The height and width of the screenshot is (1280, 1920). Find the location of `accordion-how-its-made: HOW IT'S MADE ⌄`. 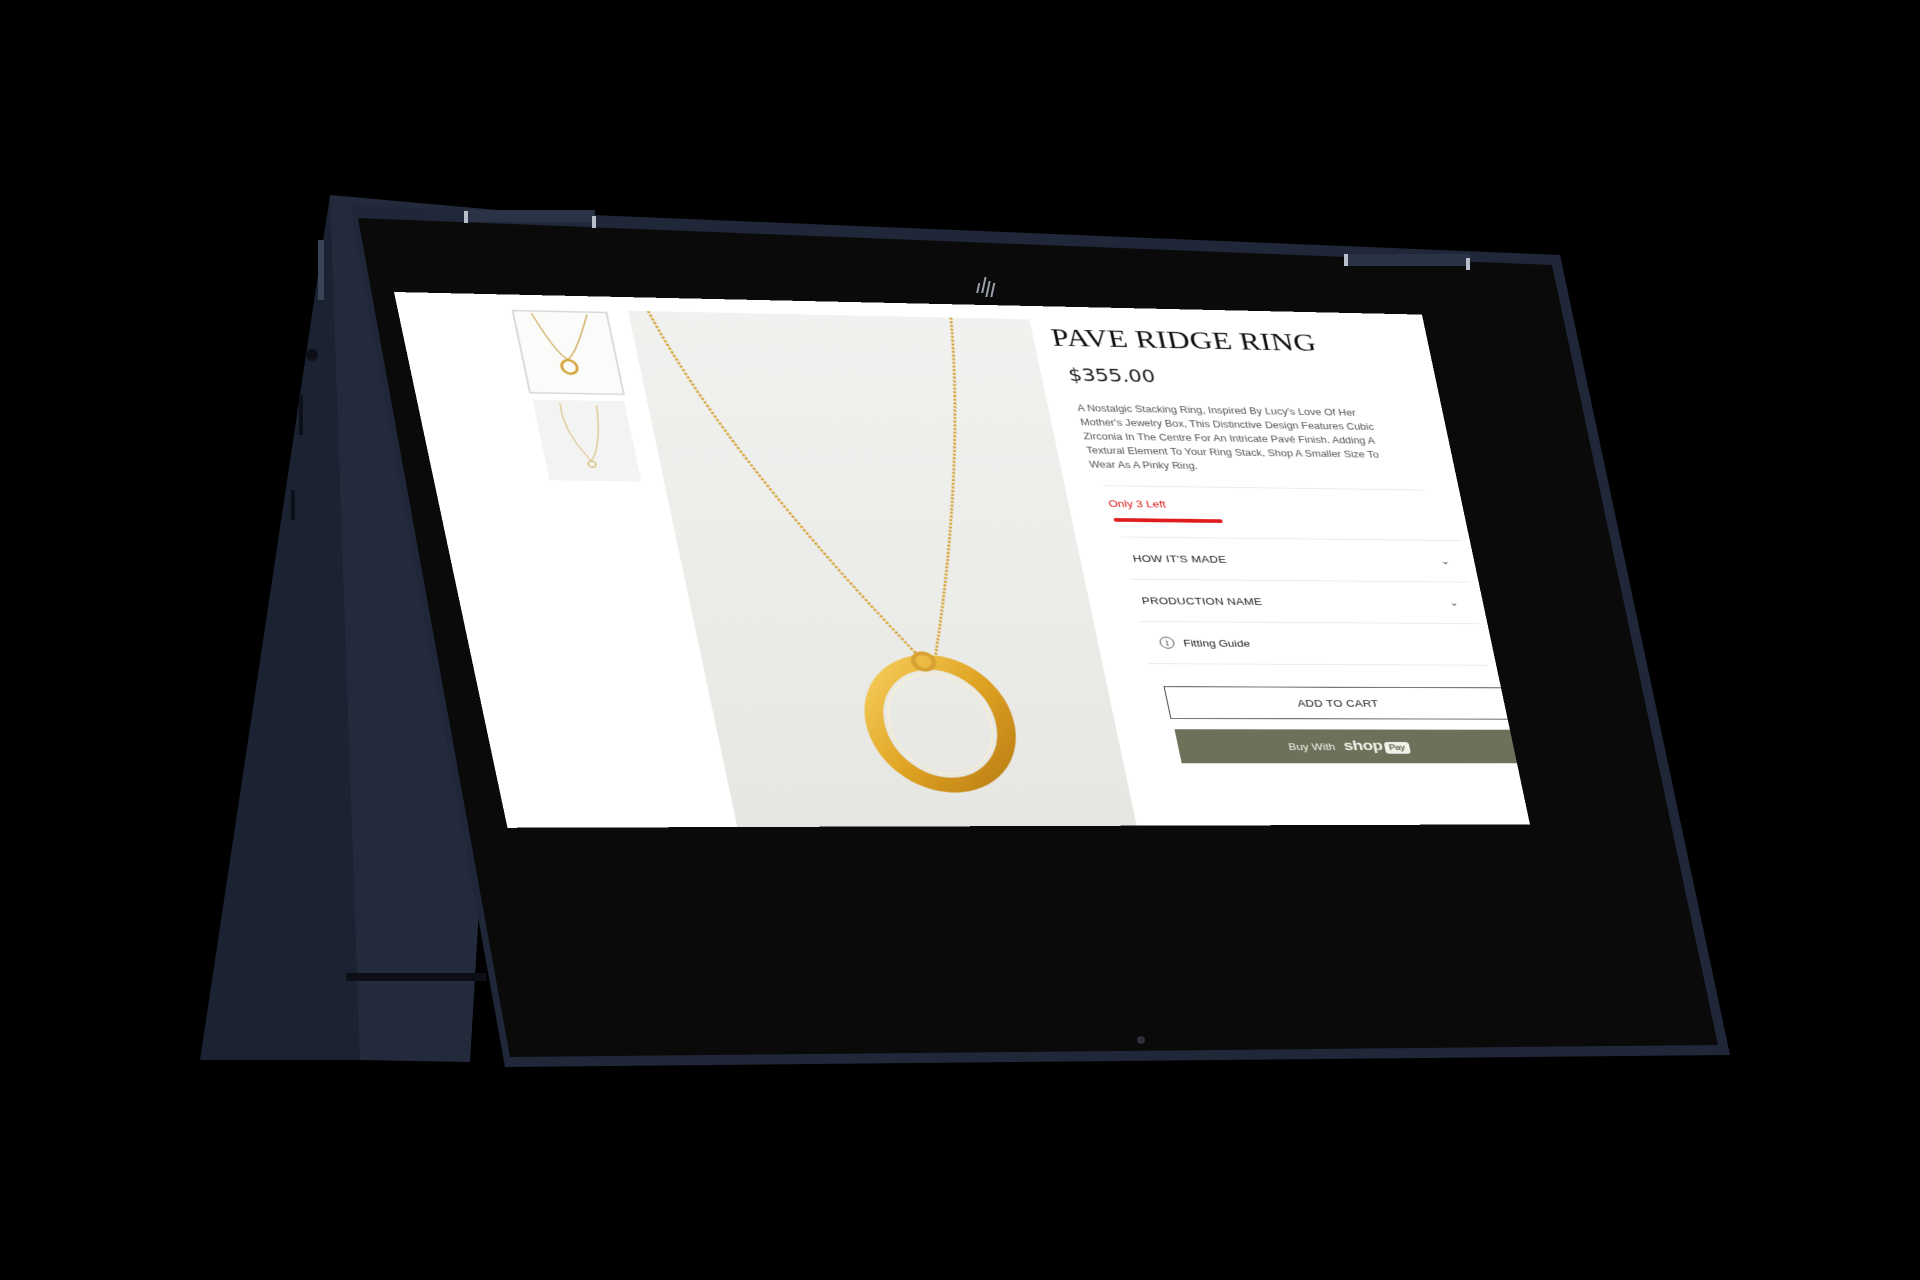

accordion-how-its-made: HOW IT'S MADE ⌄ is located at coordinates (1295, 559).